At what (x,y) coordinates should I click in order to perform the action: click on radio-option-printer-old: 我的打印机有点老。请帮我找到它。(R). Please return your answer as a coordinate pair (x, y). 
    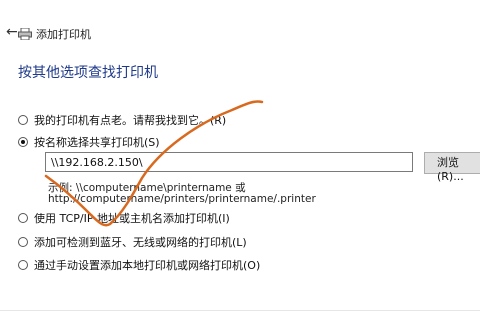
    Looking at the image, I should click on (122, 120).